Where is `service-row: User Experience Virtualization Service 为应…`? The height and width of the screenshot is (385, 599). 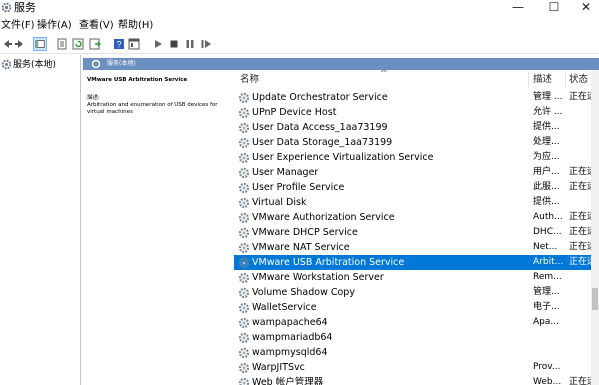 service-row: User Experience Virtualization Service 为应… is located at coordinates (412, 157).